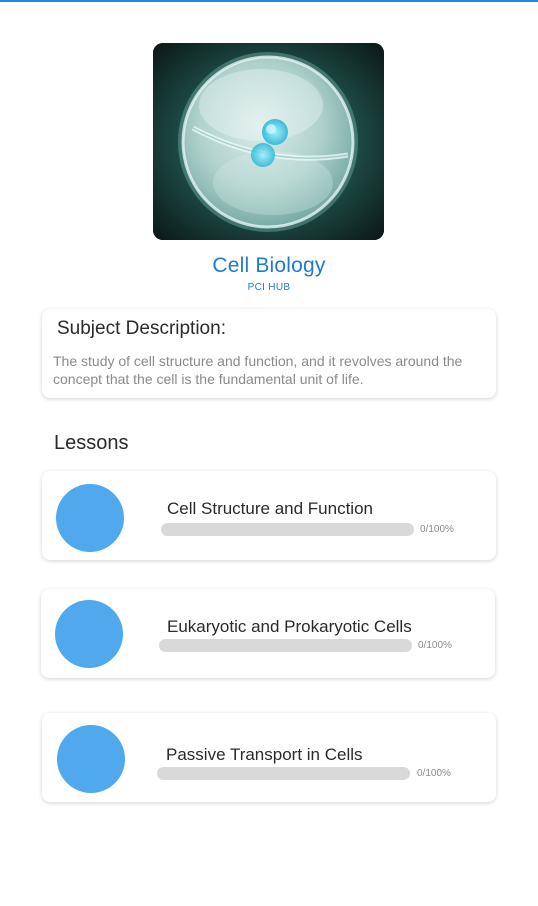 Image resolution: width=538 pixels, height=906 pixels. I want to click on lesson-card: Eukaryotic and Prokaryotic Cells 0/100%, so click(268, 633).